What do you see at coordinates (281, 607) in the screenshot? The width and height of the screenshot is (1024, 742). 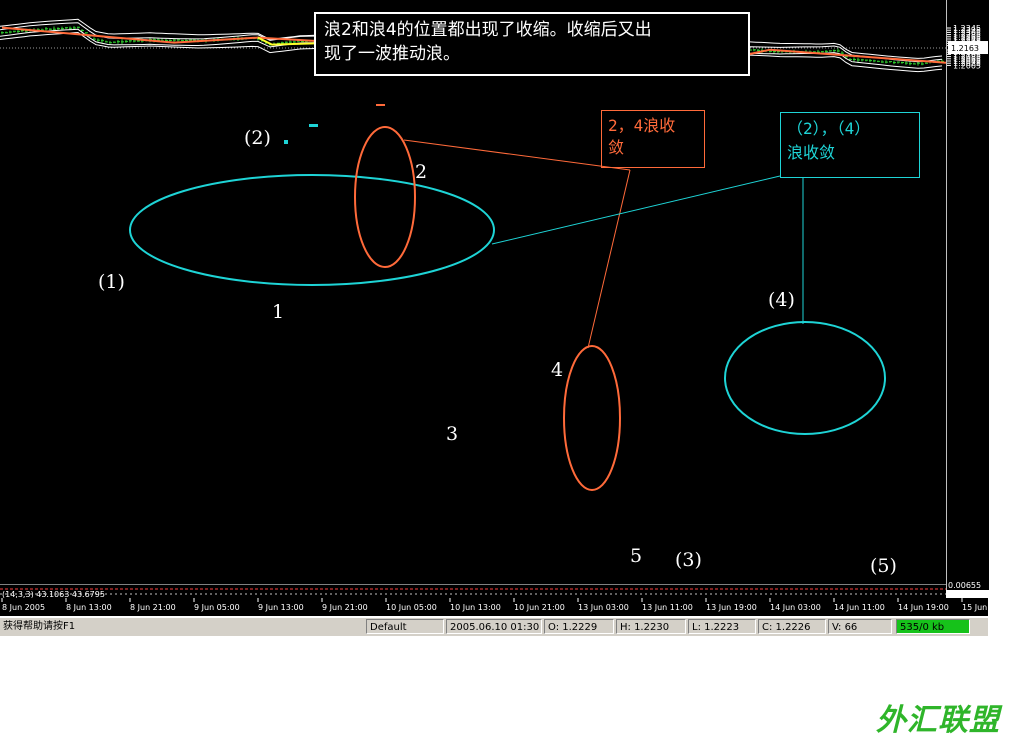 I see `x-tick-label: 9 Jun 13:00` at bounding box center [281, 607].